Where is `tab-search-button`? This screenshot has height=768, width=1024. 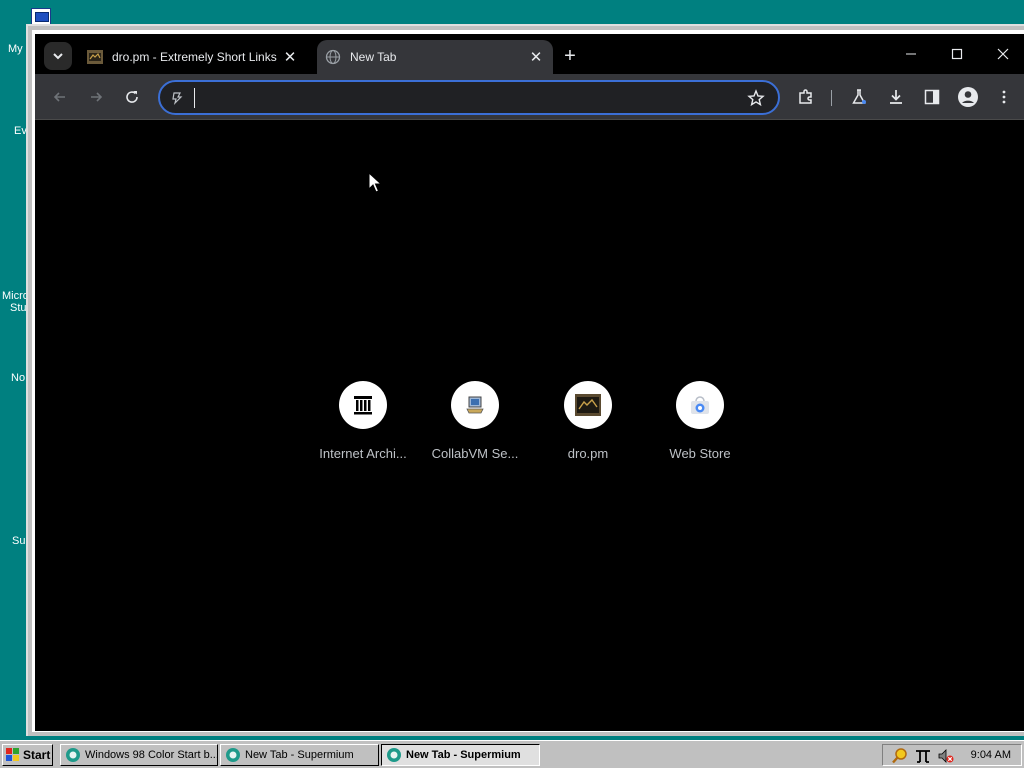
tab-search-button is located at coordinates (58, 56).